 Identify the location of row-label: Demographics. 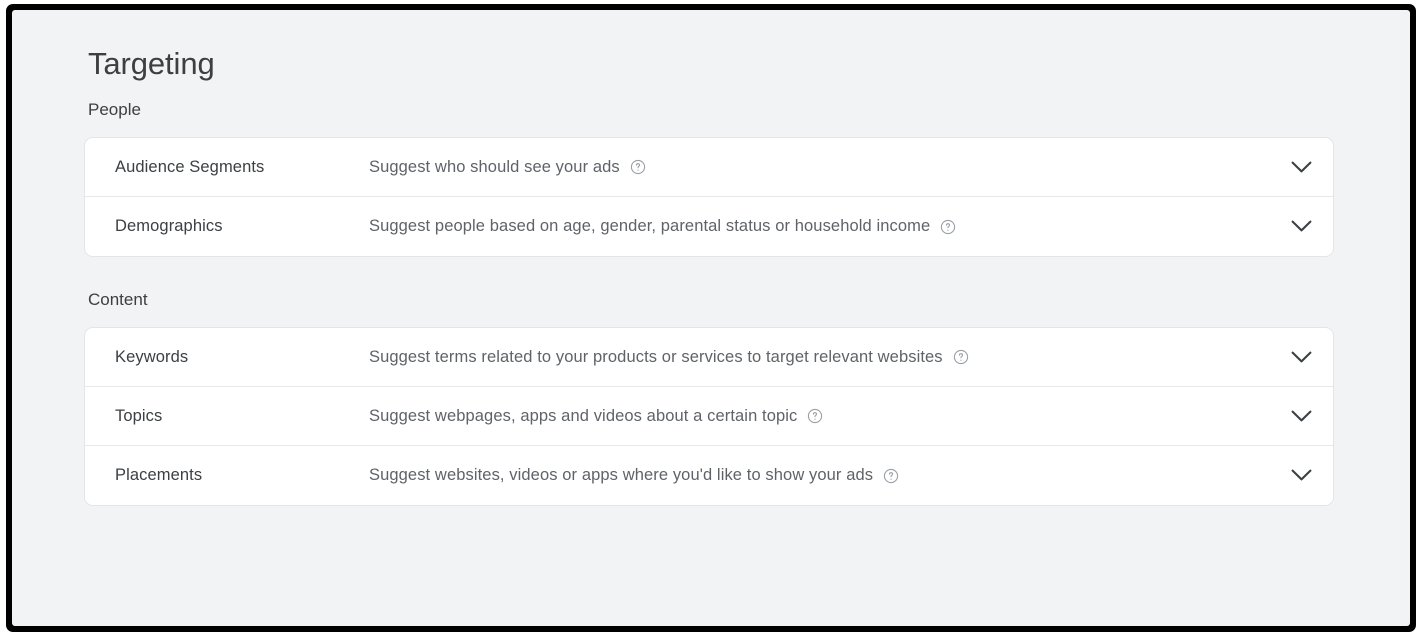
(169, 226).